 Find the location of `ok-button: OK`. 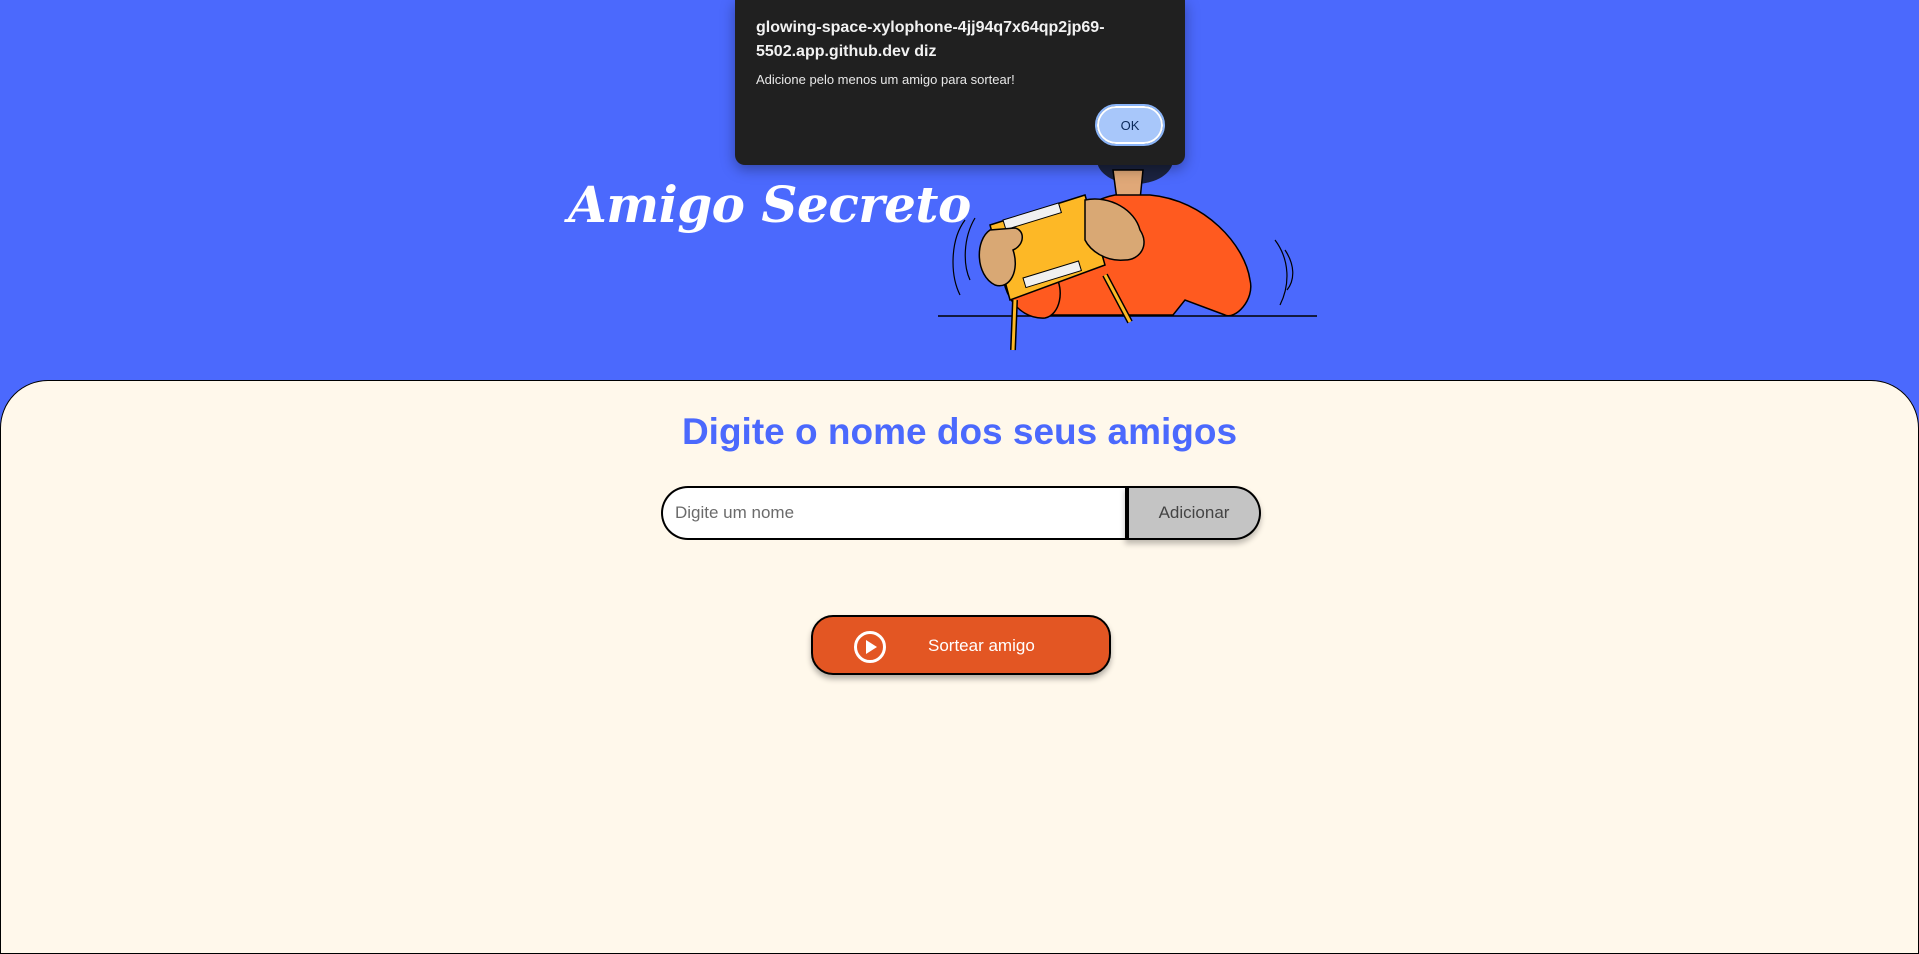

ok-button: OK is located at coordinates (1130, 125).